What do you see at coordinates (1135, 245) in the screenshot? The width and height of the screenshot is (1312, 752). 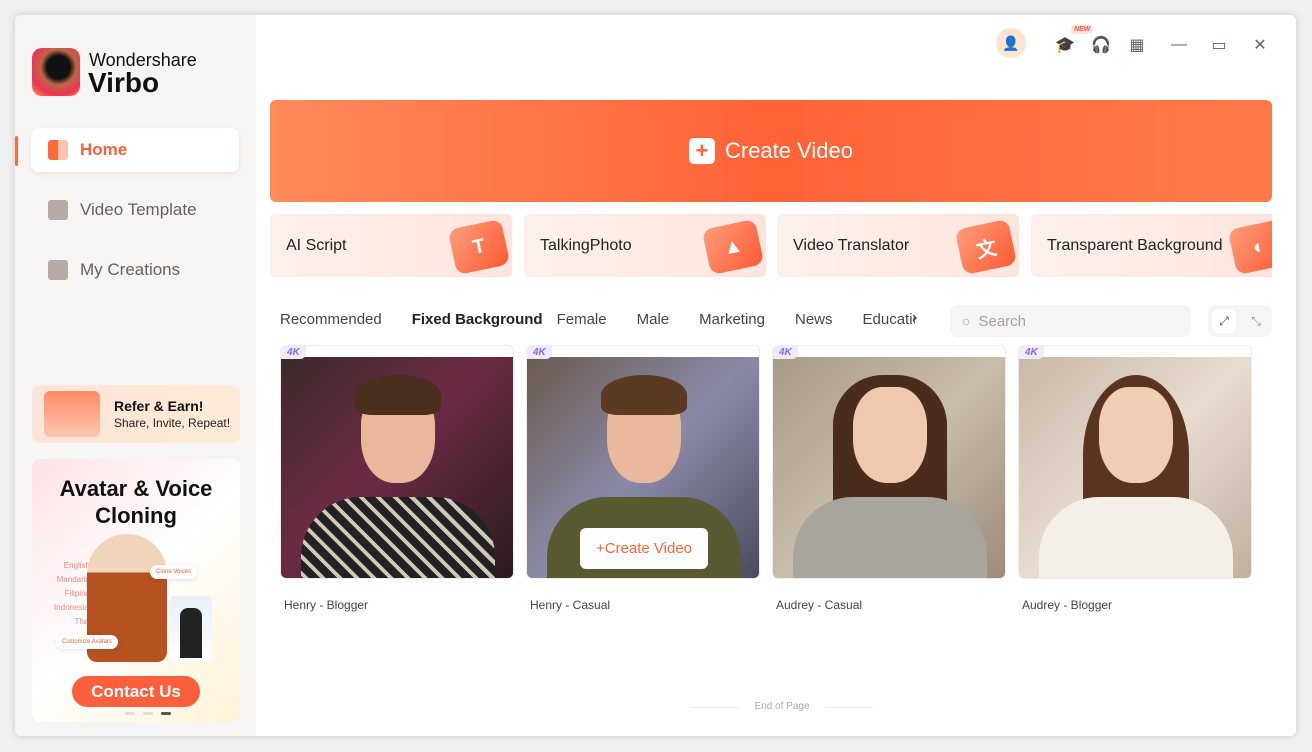 I see `tool-label: Transparent Background` at bounding box center [1135, 245].